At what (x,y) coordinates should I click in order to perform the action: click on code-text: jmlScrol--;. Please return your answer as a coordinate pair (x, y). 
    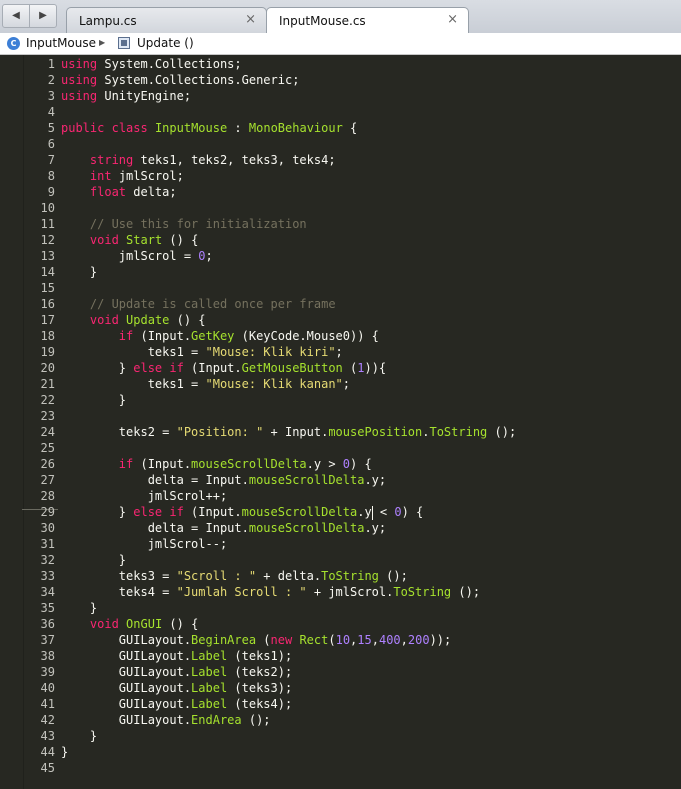
    Looking at the image, I should click on (144, 544).